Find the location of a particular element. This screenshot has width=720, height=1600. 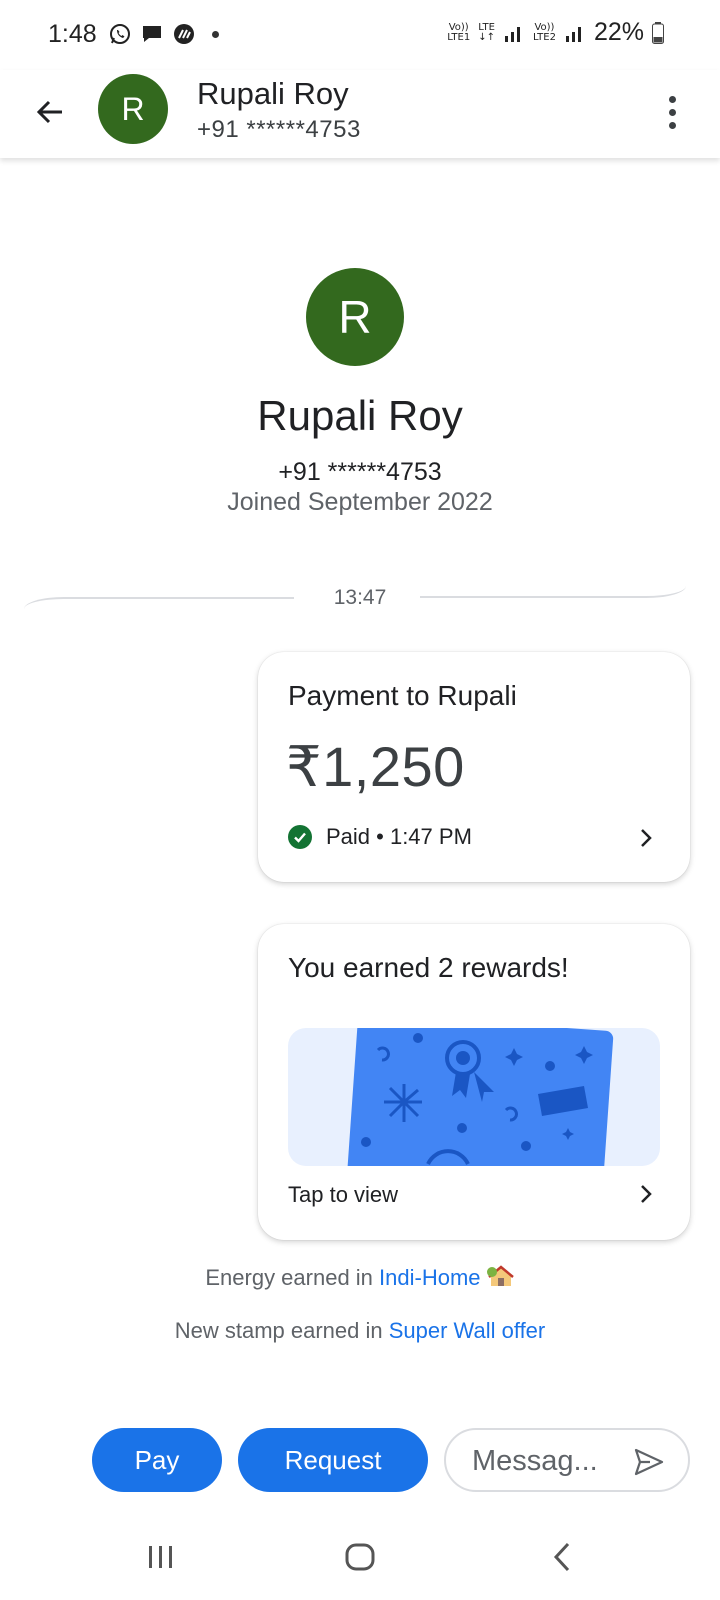

payment-amount: ₹1,250 is located at coordinates (375, 766).